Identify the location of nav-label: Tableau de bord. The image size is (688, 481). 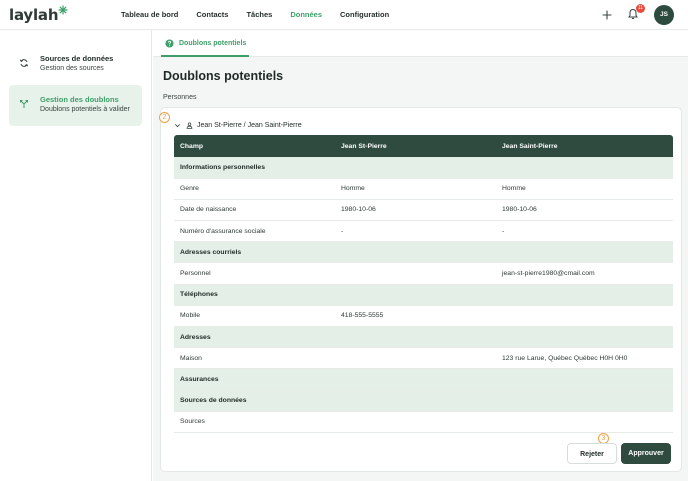
(150, 14).